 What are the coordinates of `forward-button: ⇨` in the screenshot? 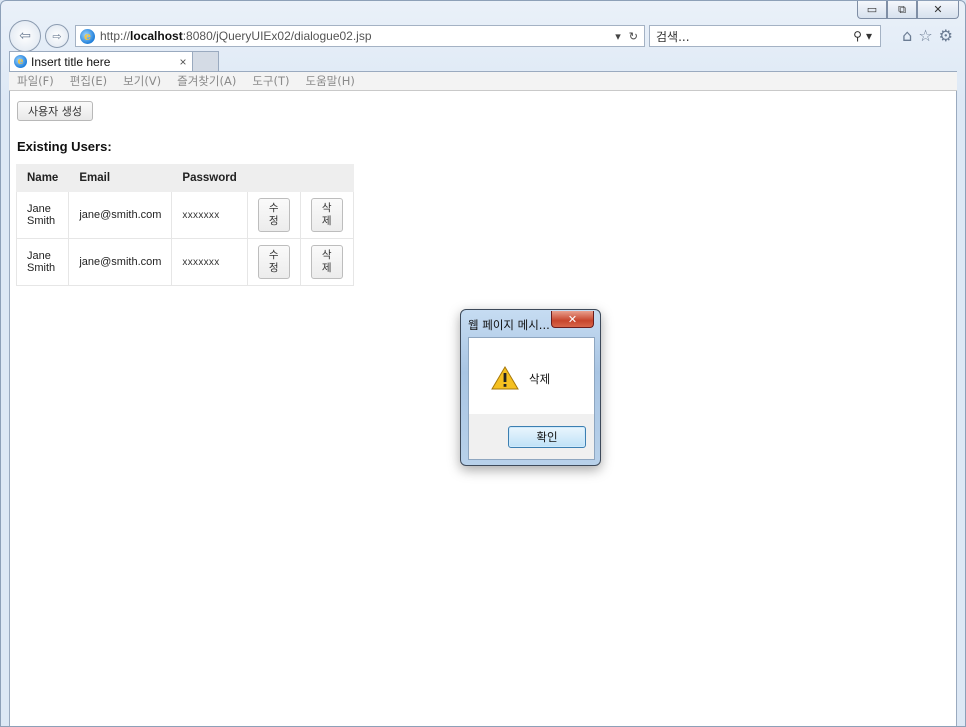 It's located at (57, 36).